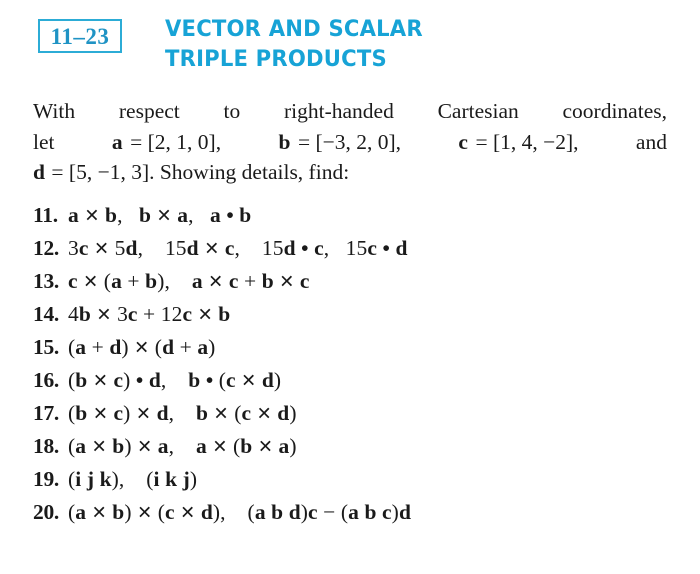  What do you see at coordinates (149, 111) in the screenshot?
I see `intro-word: respect` at bounding box center [149, 111].